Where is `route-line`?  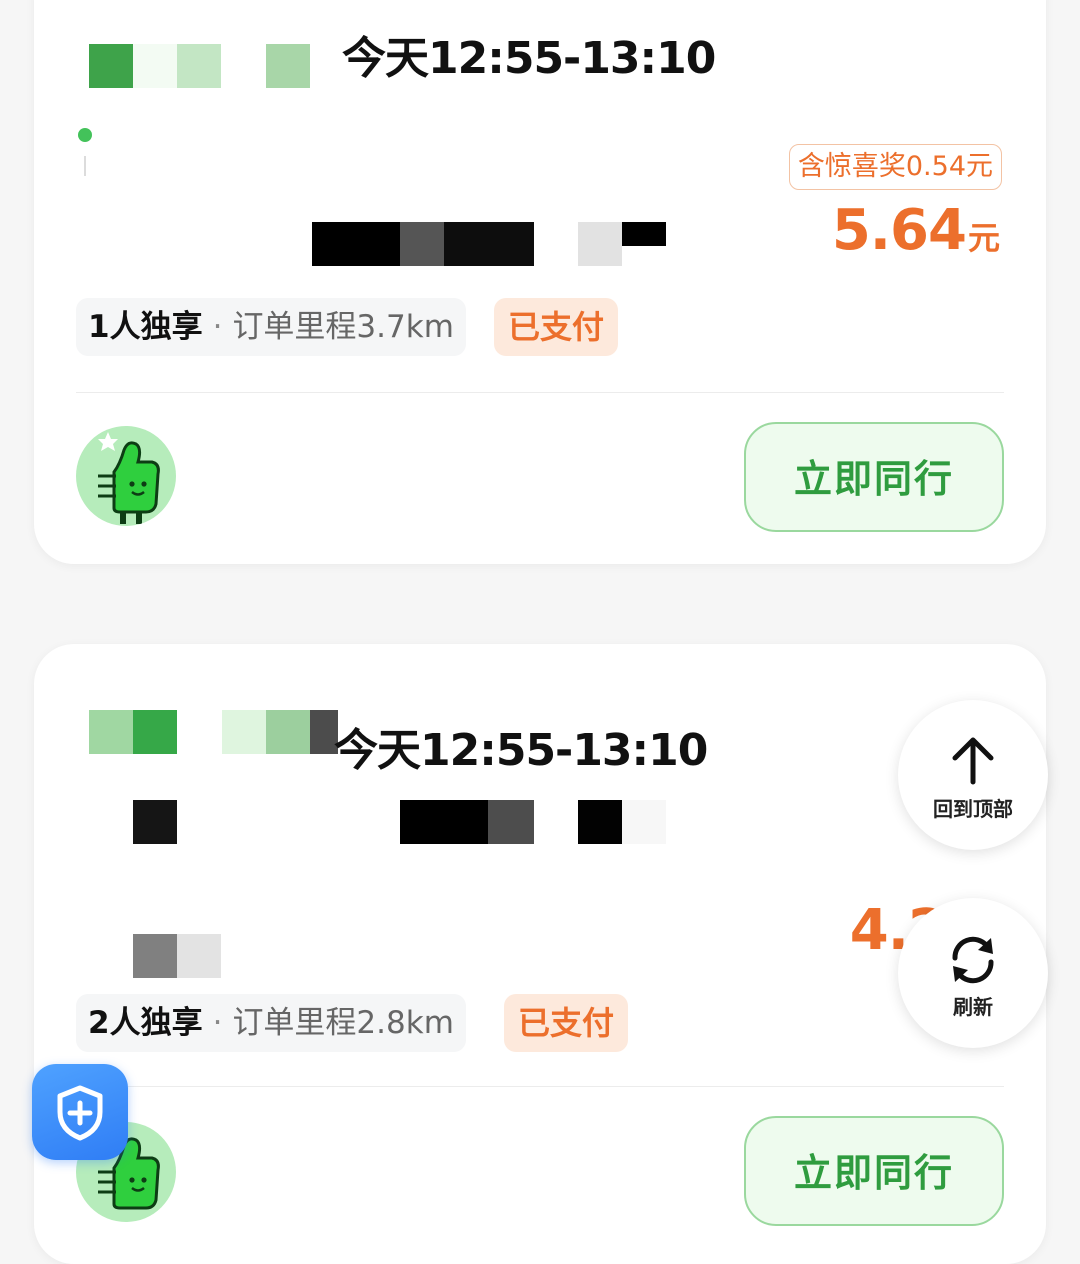
route-line is located at coordinates (85, 166).